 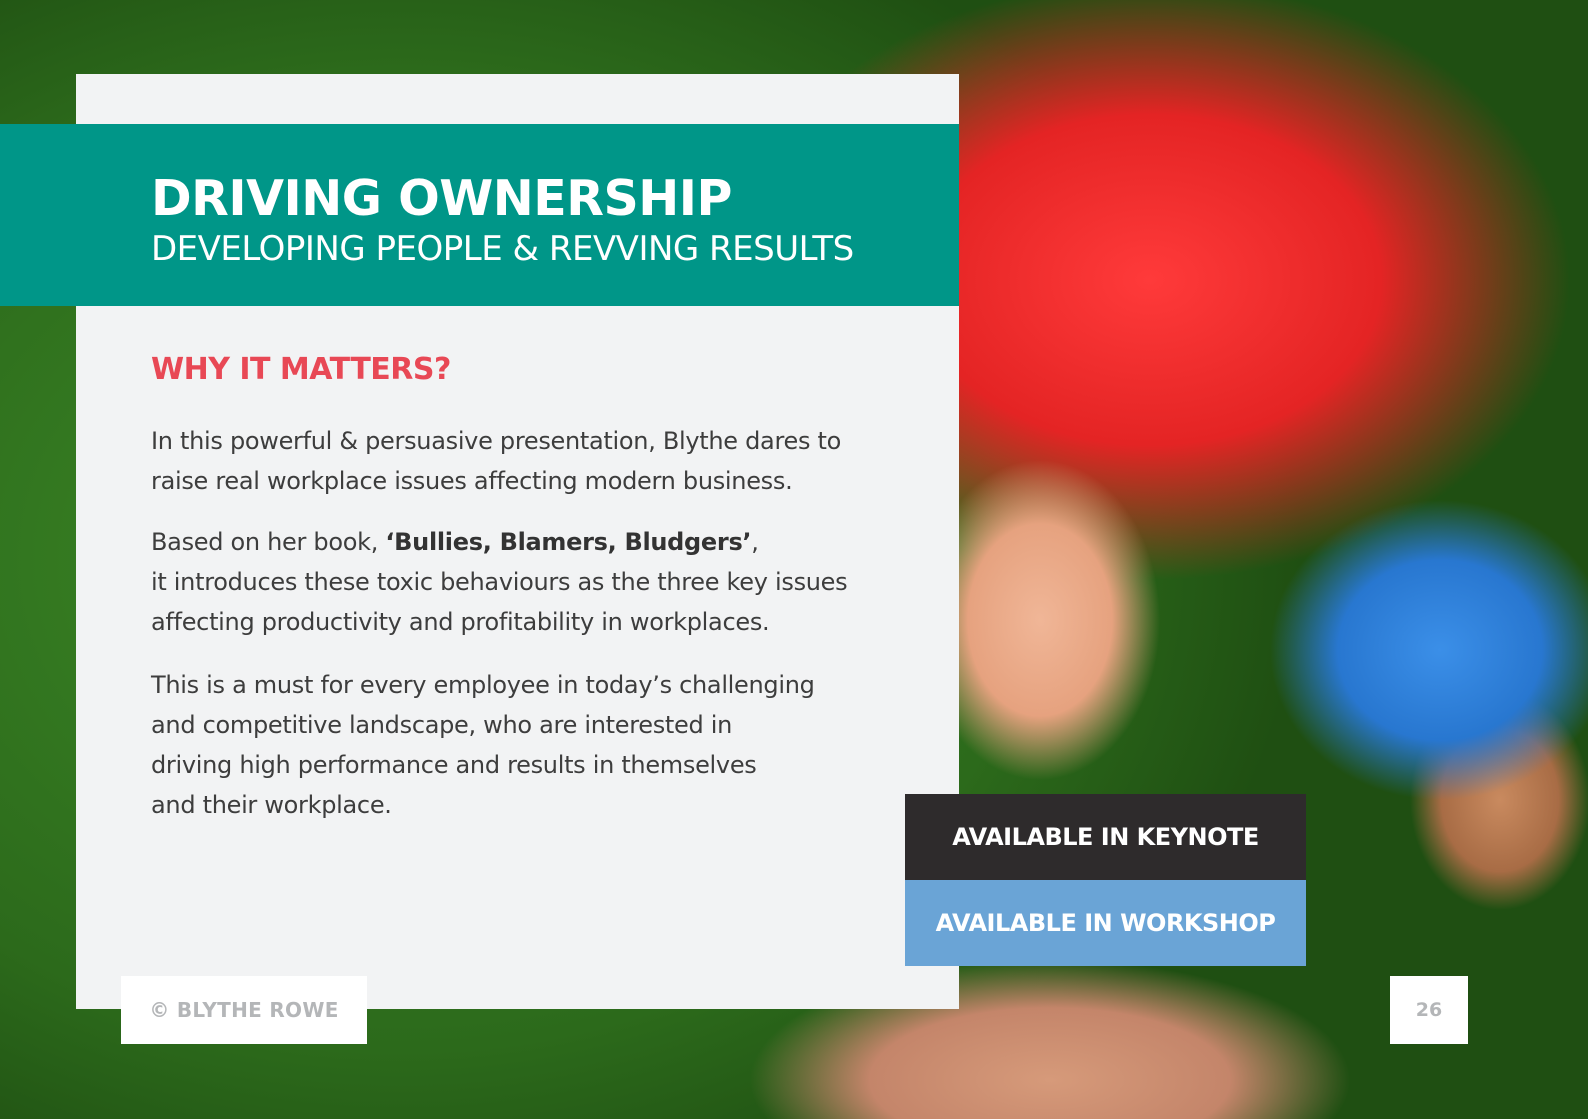 What do you see at coordinates (268, 542) in the screenshot?
I see `book-prefix: Based on her book,` at bounding box center [268, 542].